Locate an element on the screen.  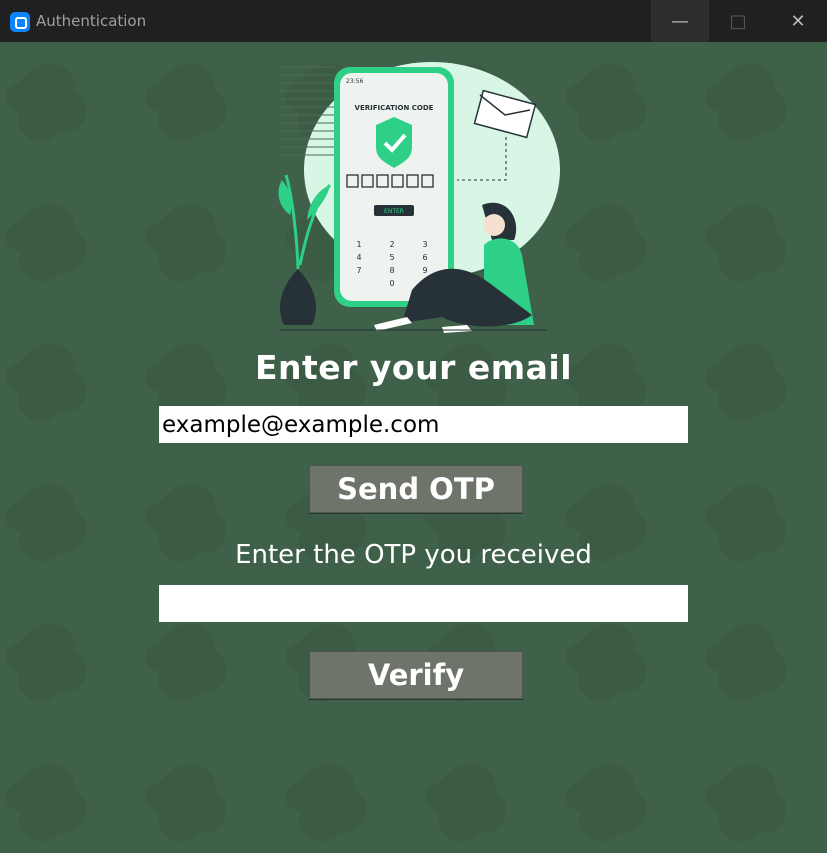
title-bar: Authentication — □ ✕ is located at coordinates (413, 21).